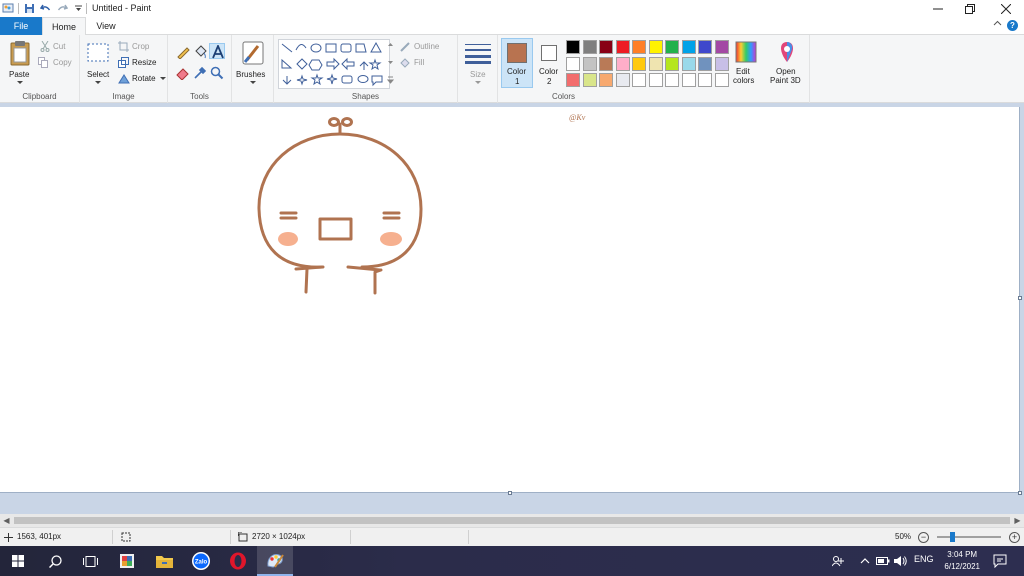 The width and height of the screenshot is (1024, 576). Describe the element at coordinates (55, 561) in the screenshot. I see `search-button` at that location.